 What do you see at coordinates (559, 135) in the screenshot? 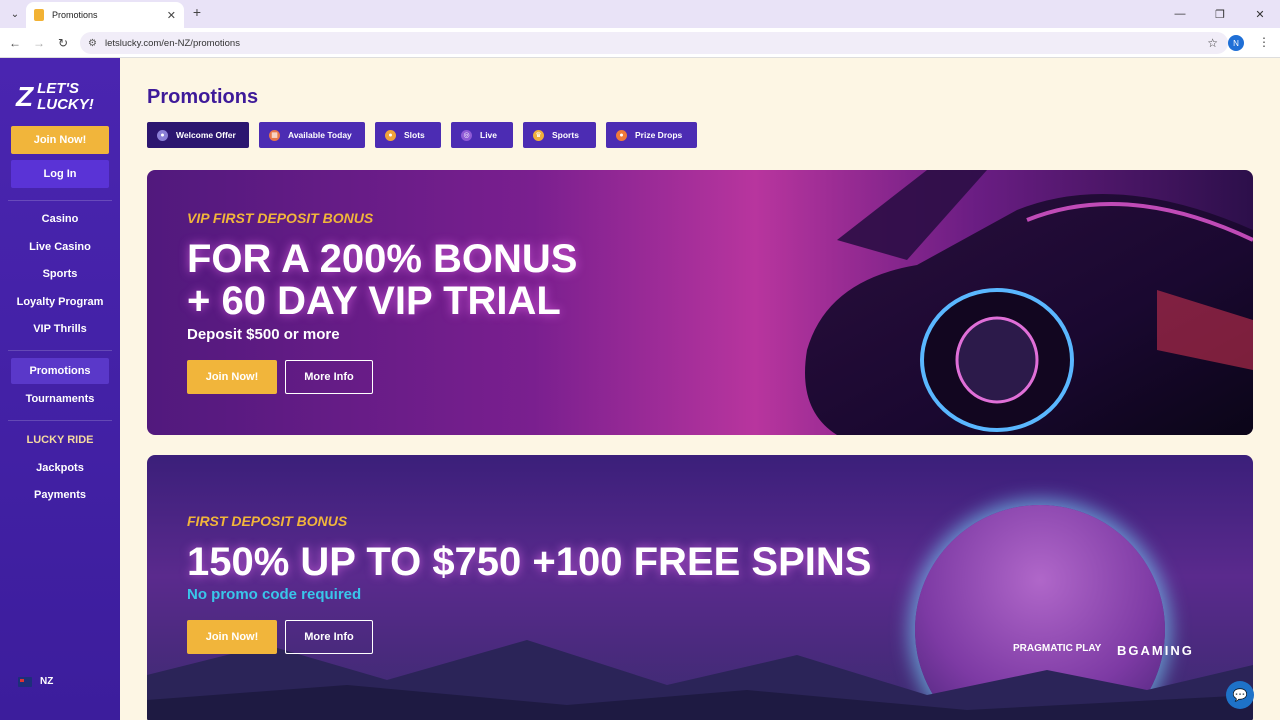
I see `filter-sports: ♛ Sports` at bounding box center [559, 135].